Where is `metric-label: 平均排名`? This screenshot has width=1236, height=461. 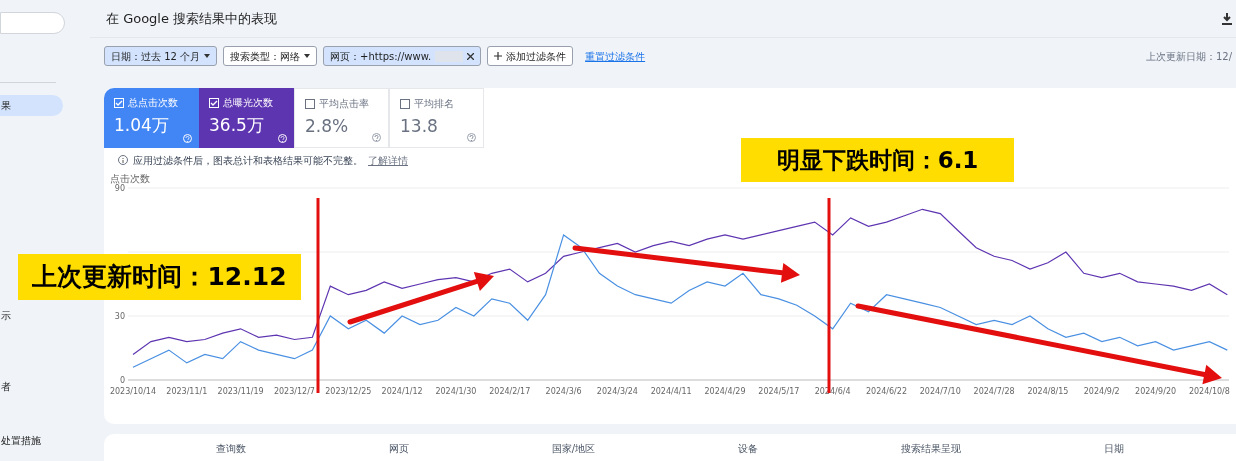 metric-label: 平均排名 is located at coordinates (434, 104).